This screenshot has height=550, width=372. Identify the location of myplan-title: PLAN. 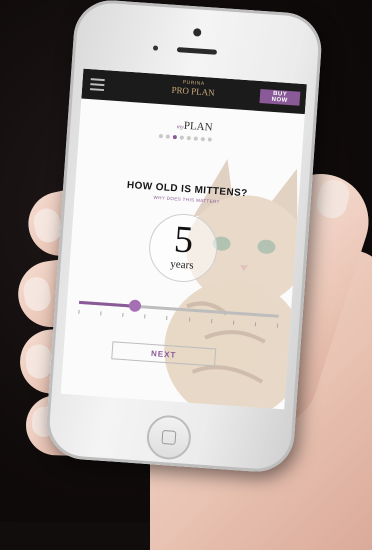
(198, 126).